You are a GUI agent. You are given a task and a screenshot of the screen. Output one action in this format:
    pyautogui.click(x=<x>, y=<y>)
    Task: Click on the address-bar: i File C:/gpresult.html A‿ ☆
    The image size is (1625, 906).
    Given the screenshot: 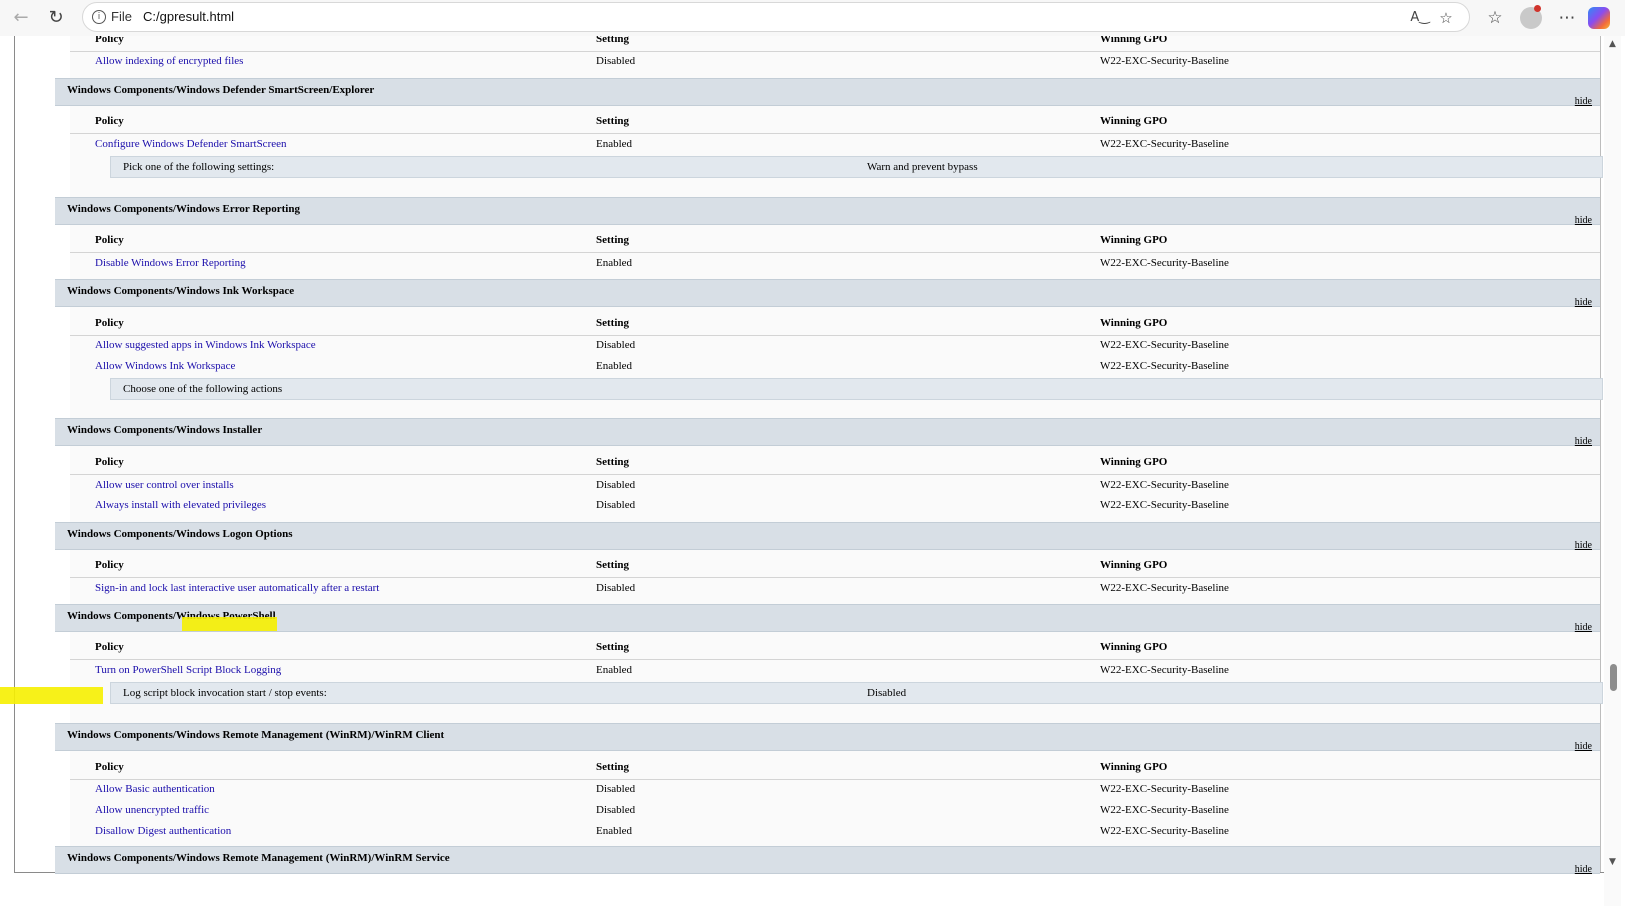 What is the action you would take?
    pyautogui.click(x=776, y=17)
    